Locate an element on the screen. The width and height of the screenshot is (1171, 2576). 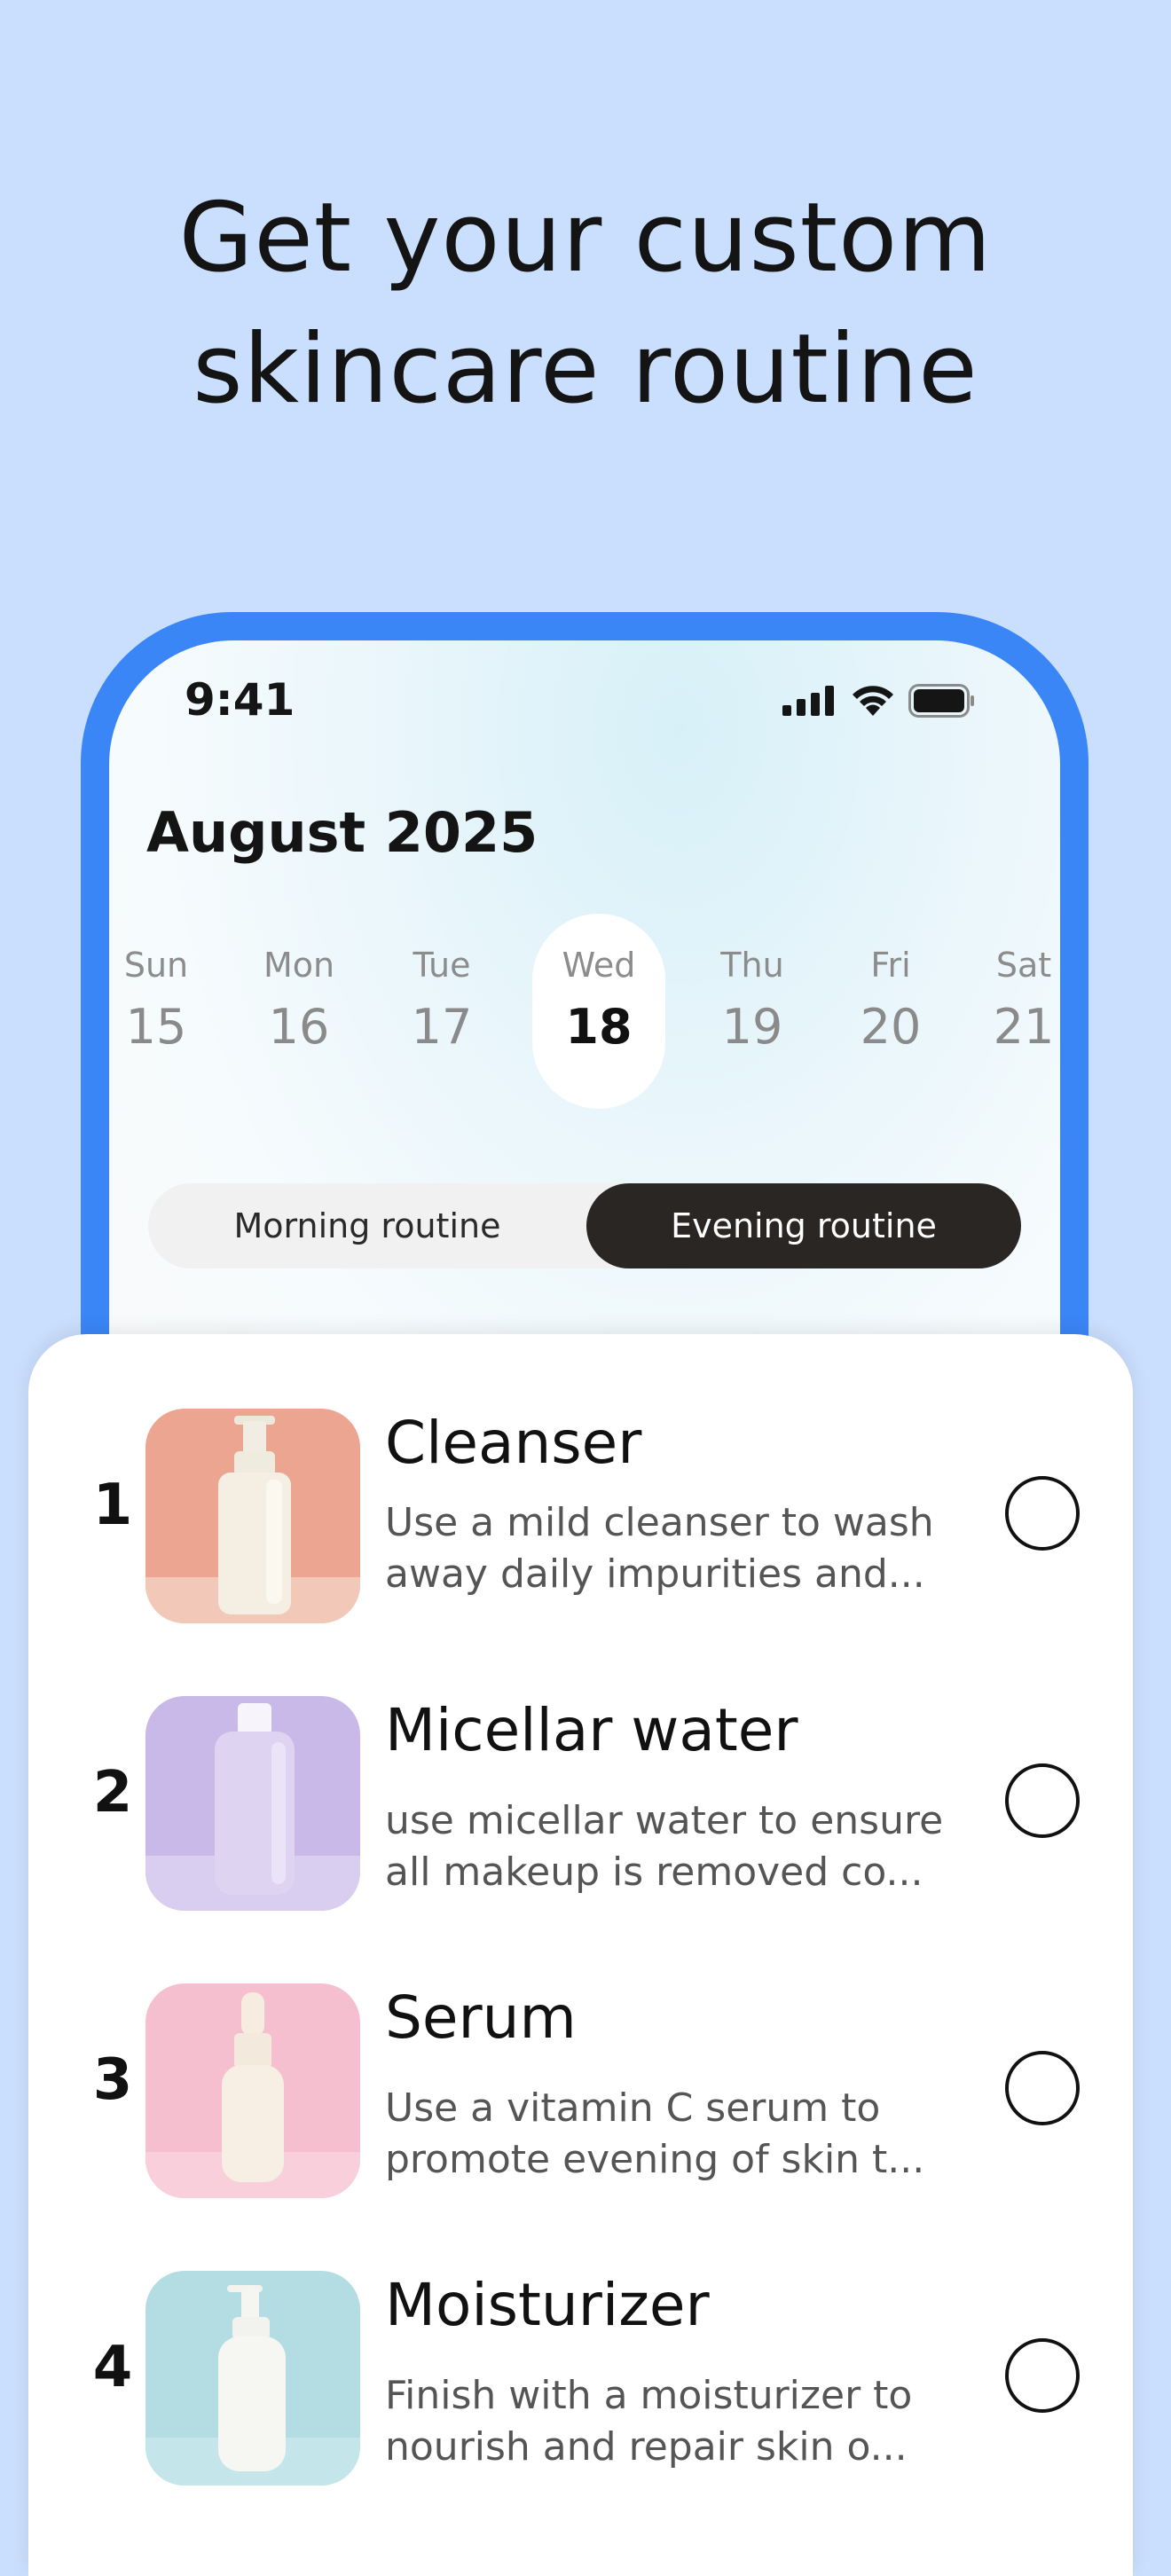
day-wed-selected: Wed 18 is located at coordinates (598, 1011).